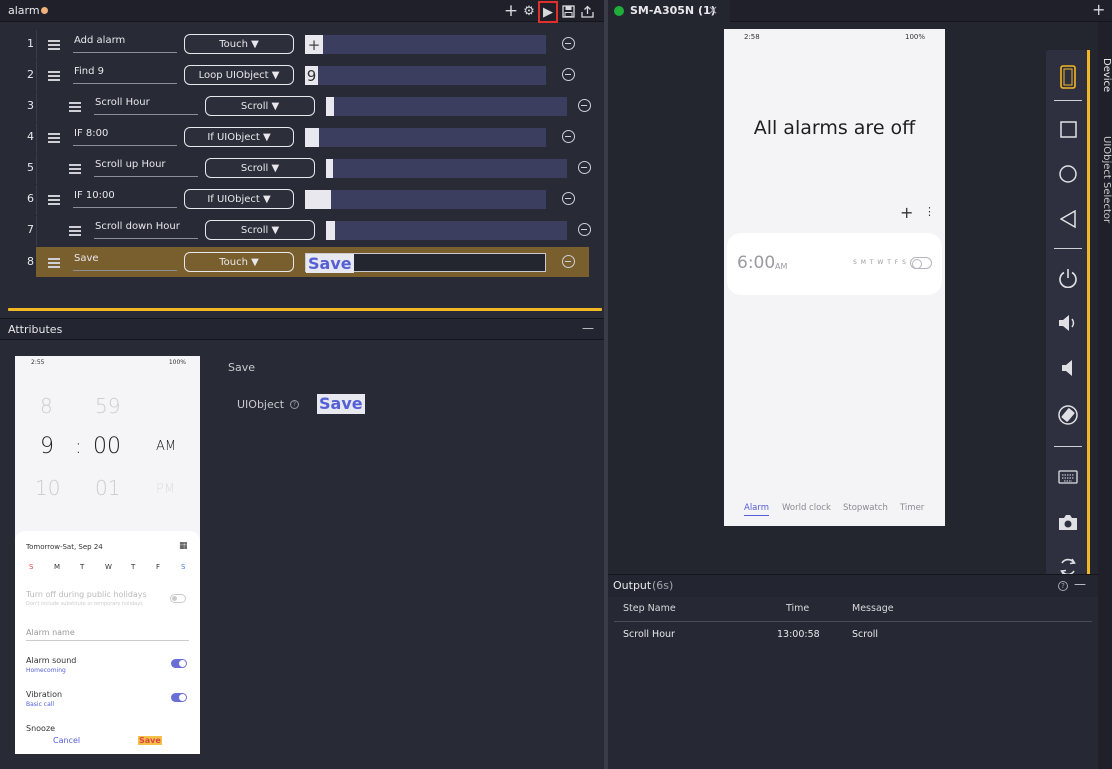 Image resolution: width=1112 pixels, height=769 pixels. What do you see at coordinates (146, 106) in the screenshot?
I see `step-name-field: Scroll Hour` at bounding box center [146, 106].